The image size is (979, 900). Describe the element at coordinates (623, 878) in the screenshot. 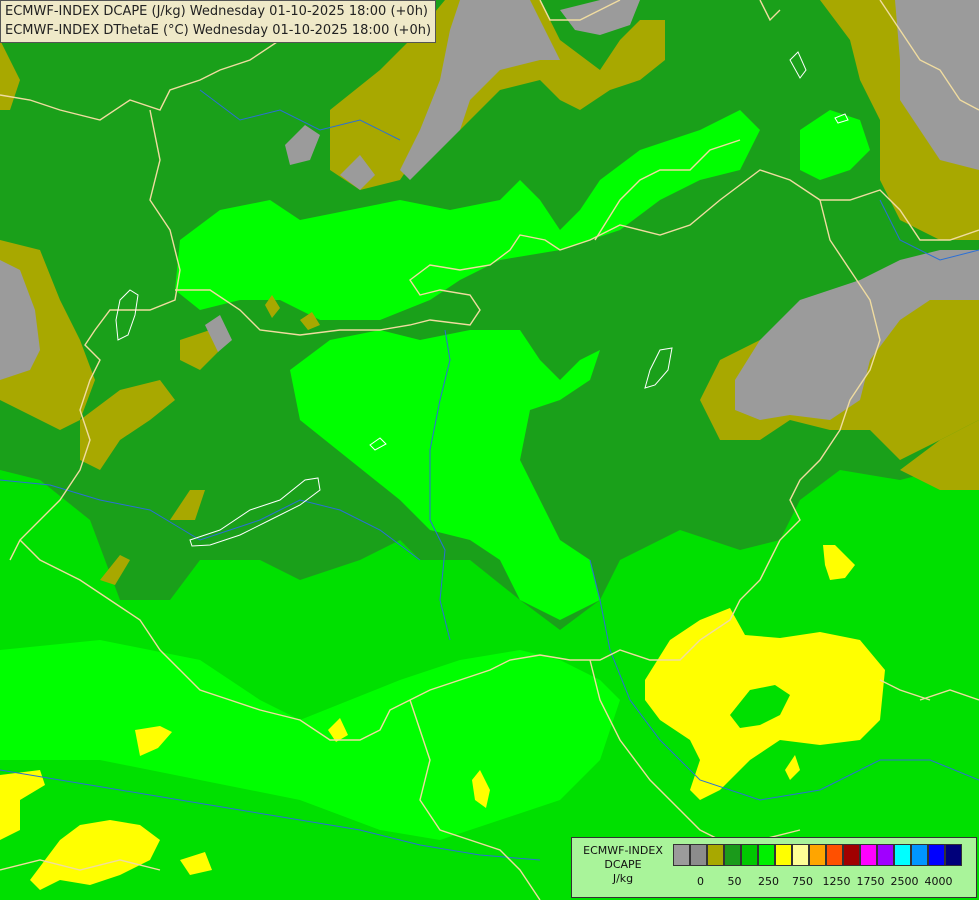

I see `legend-title-unit: J/kg` at that location.